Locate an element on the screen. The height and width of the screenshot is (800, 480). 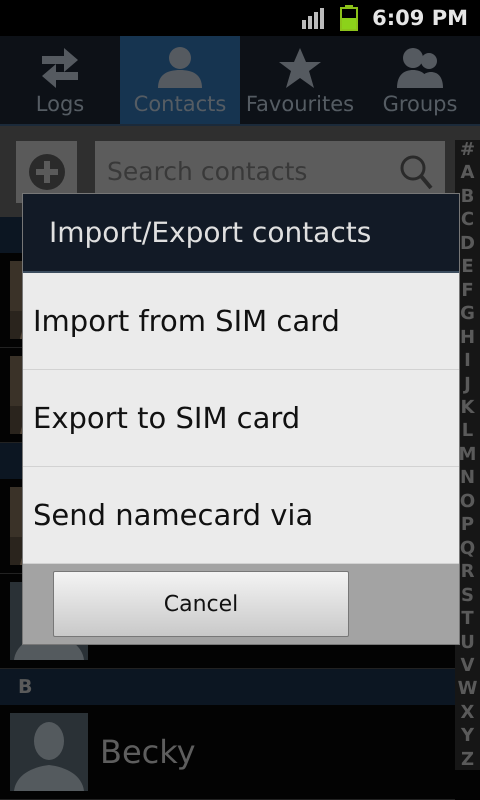
plus-icon is located at coordinates (46, 172).